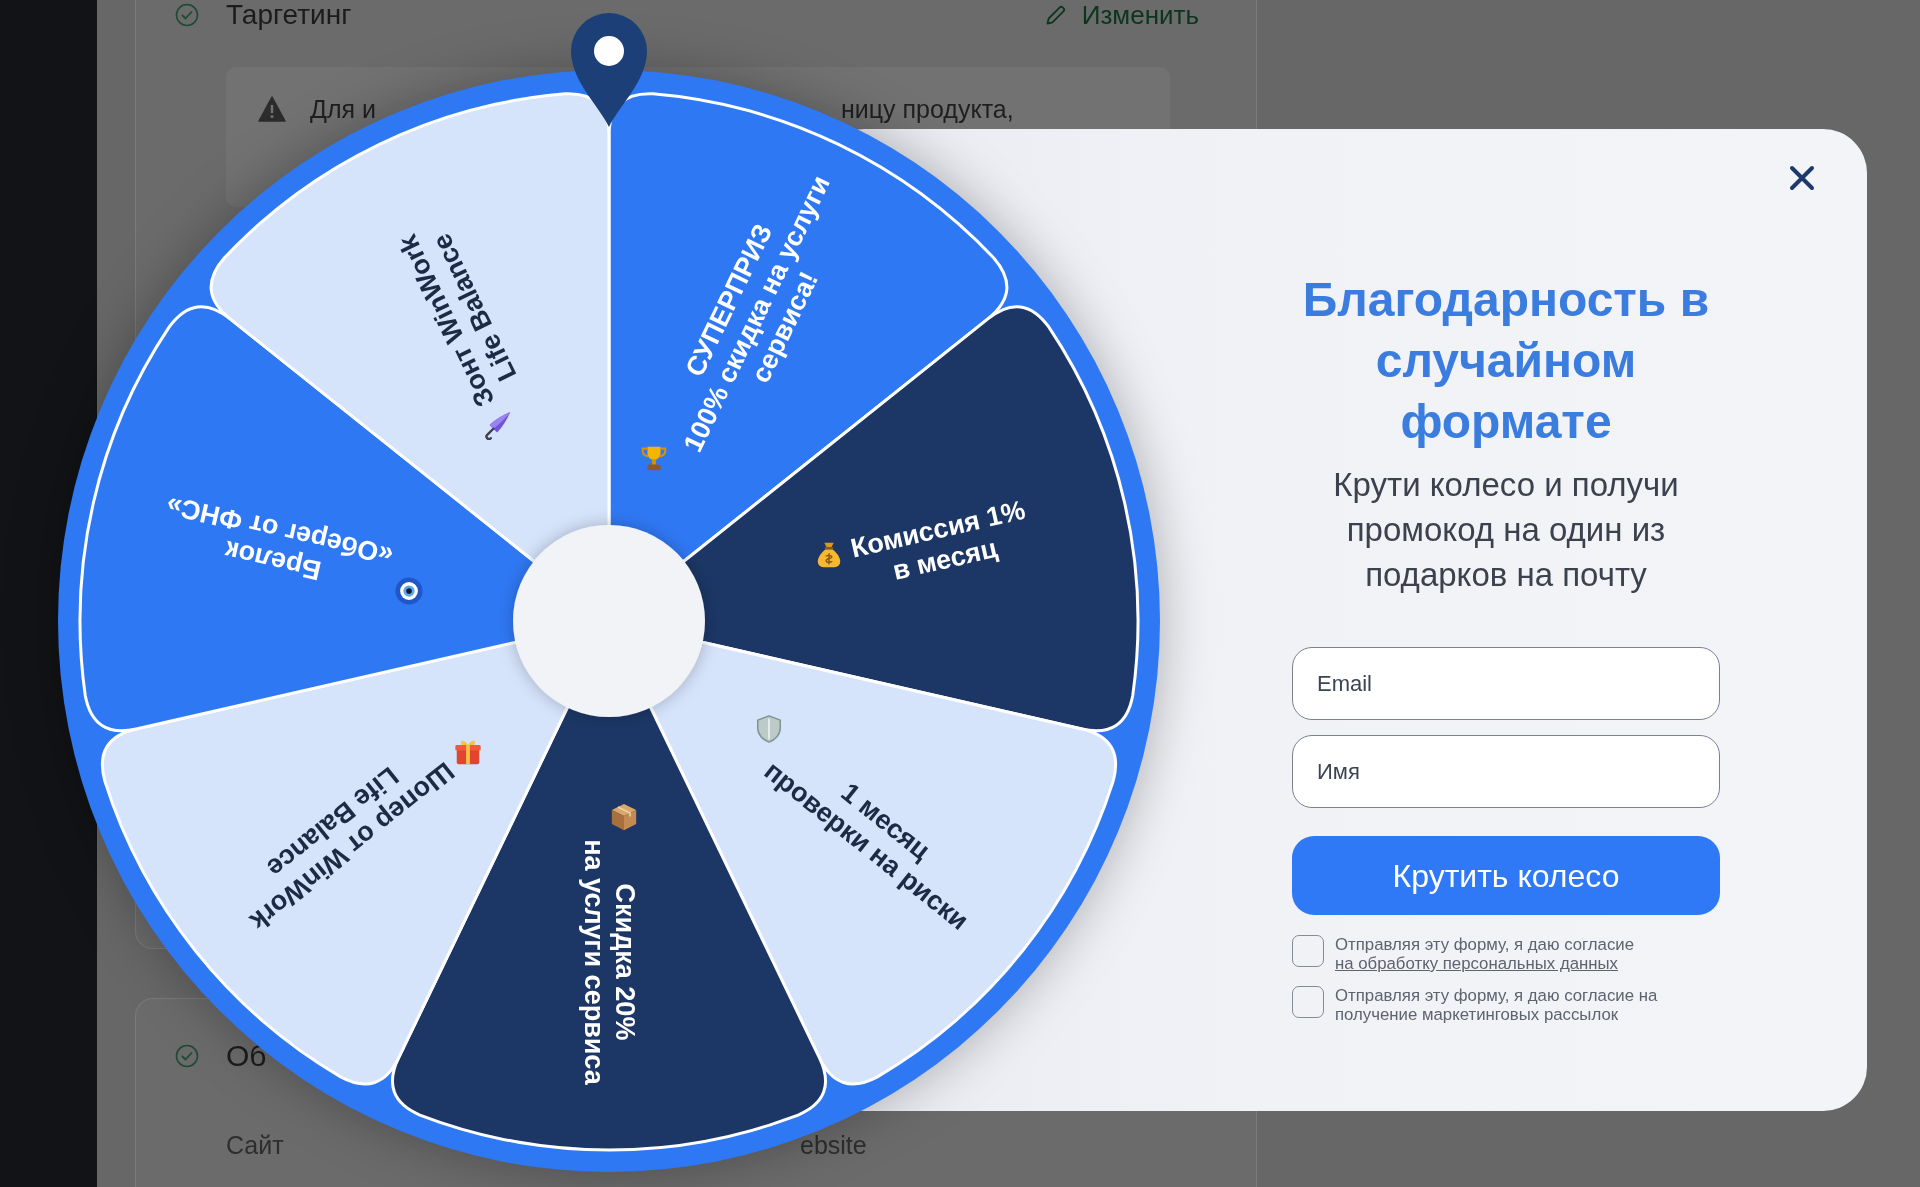  I want to click on field-value: ebsite, so click(833, 1145).